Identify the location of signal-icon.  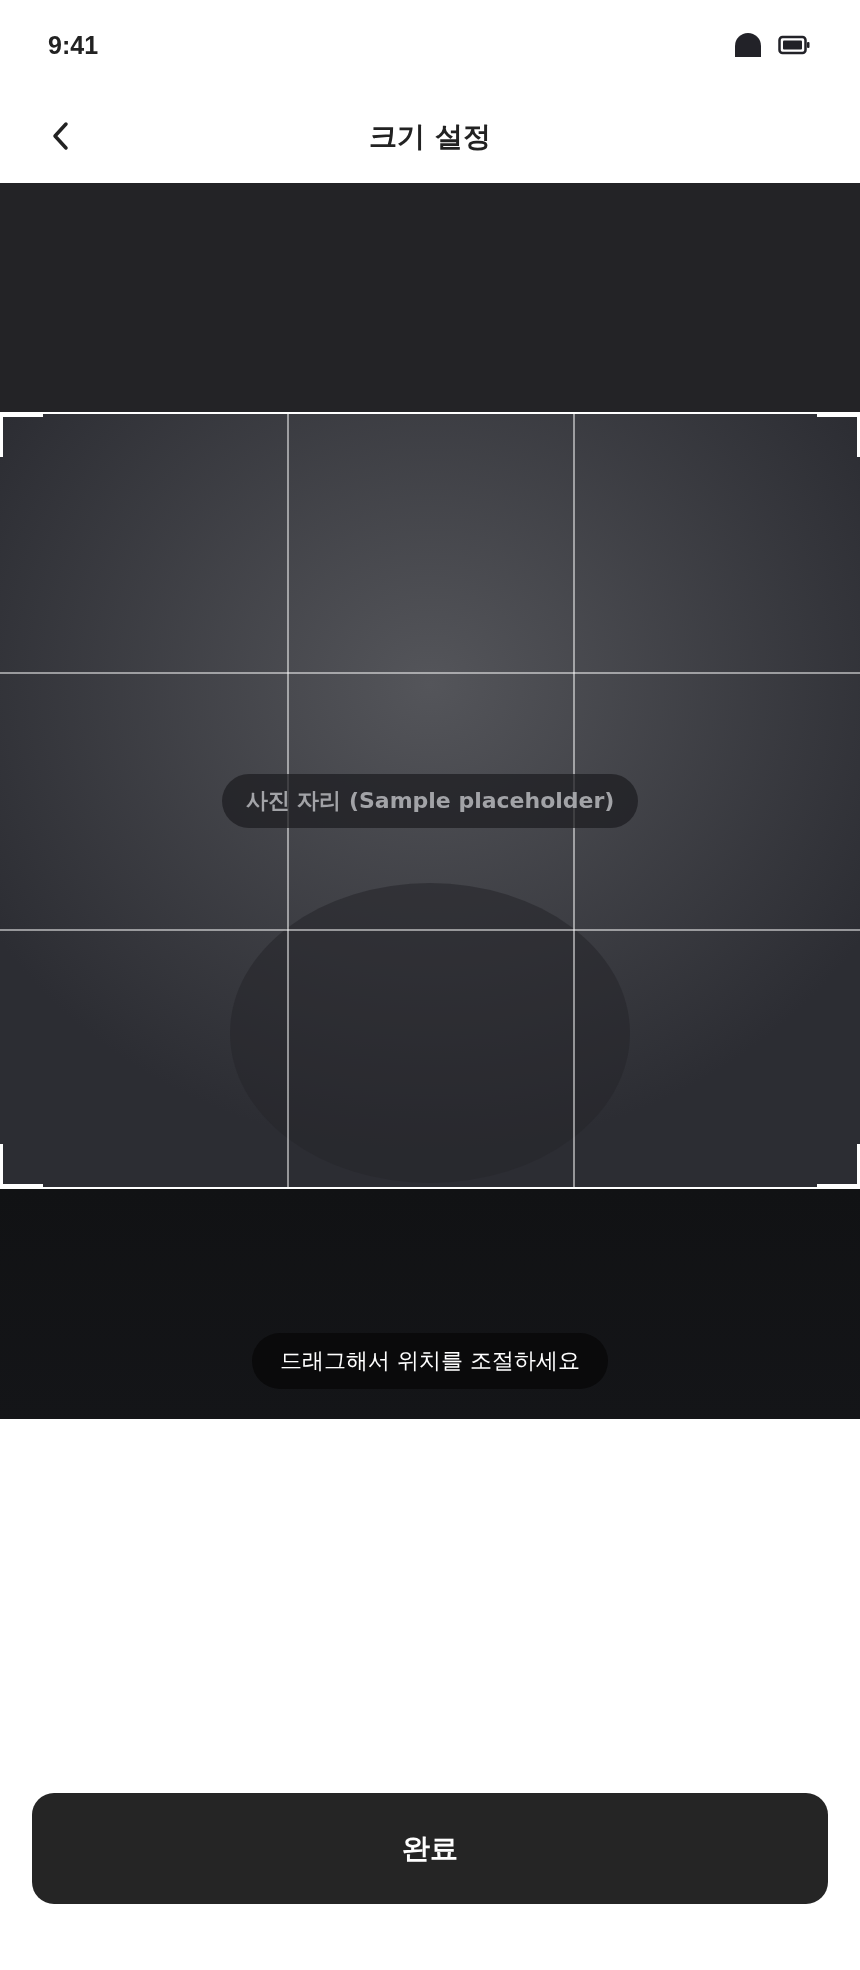
(748, 45).